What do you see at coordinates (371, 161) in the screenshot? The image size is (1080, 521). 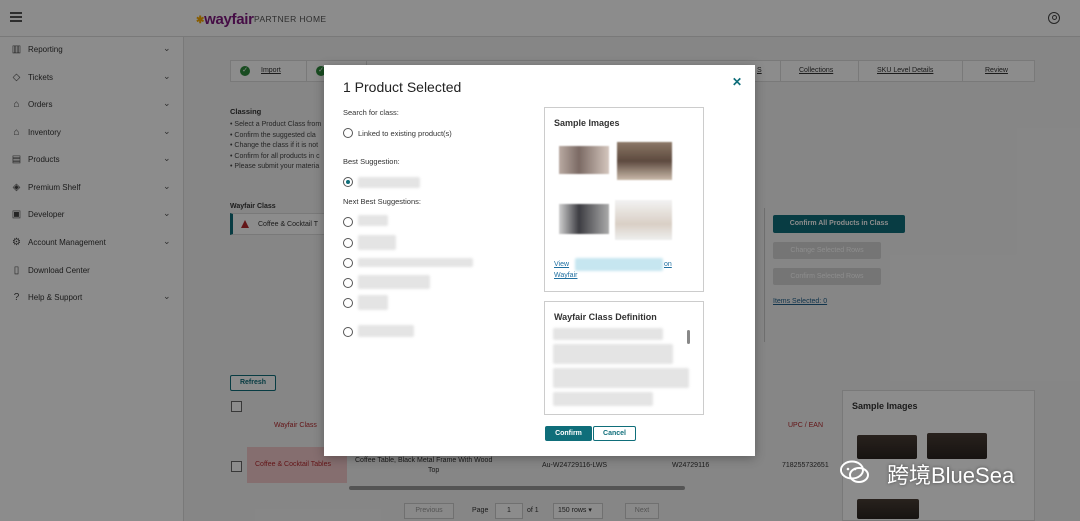 I see `best-suggestion-label: Best Suggestion:` at bounding box center [371, 161].